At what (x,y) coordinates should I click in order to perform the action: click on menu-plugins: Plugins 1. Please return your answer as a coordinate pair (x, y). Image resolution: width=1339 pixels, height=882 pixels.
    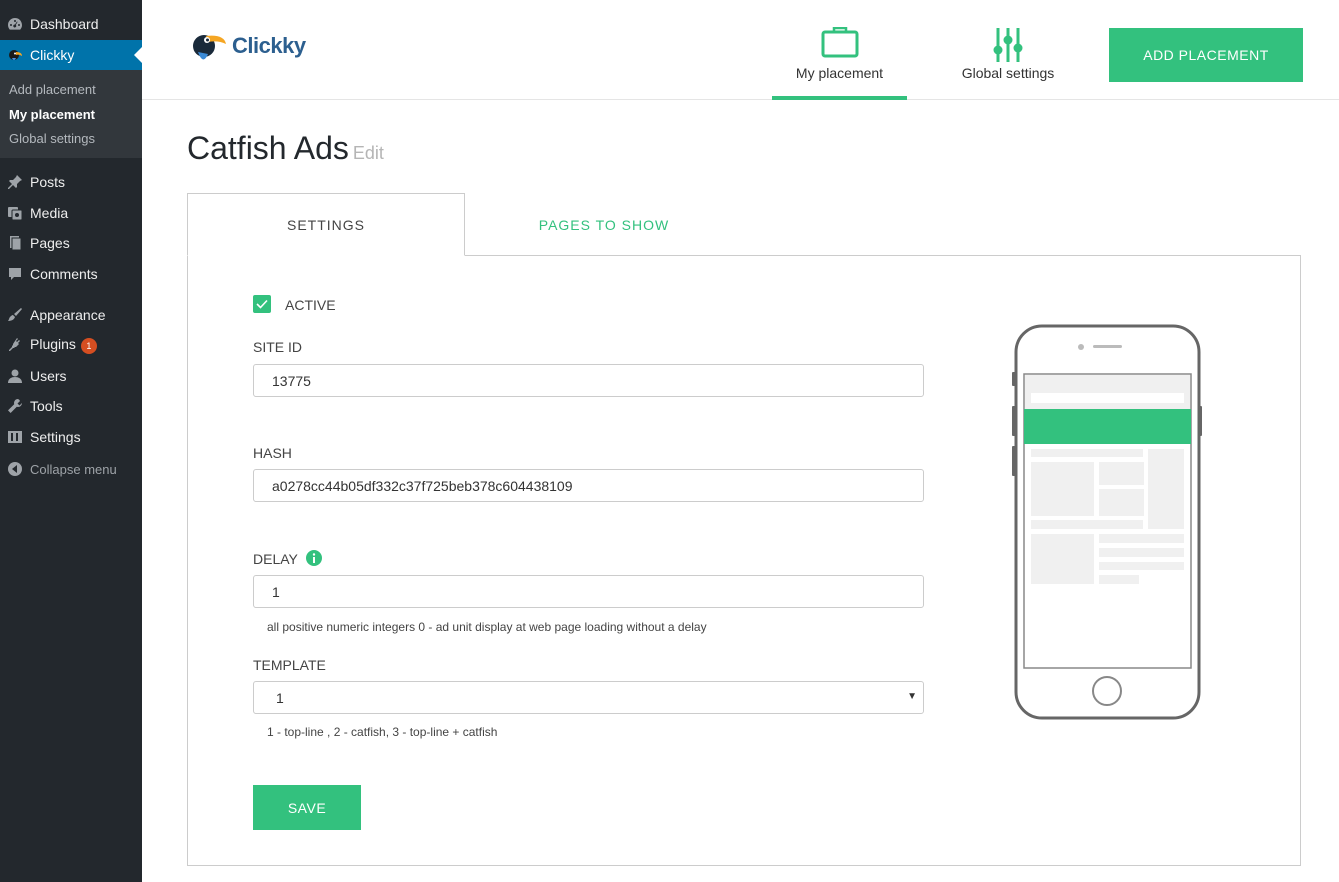
    Looking at the image, I should click on (71, 345).